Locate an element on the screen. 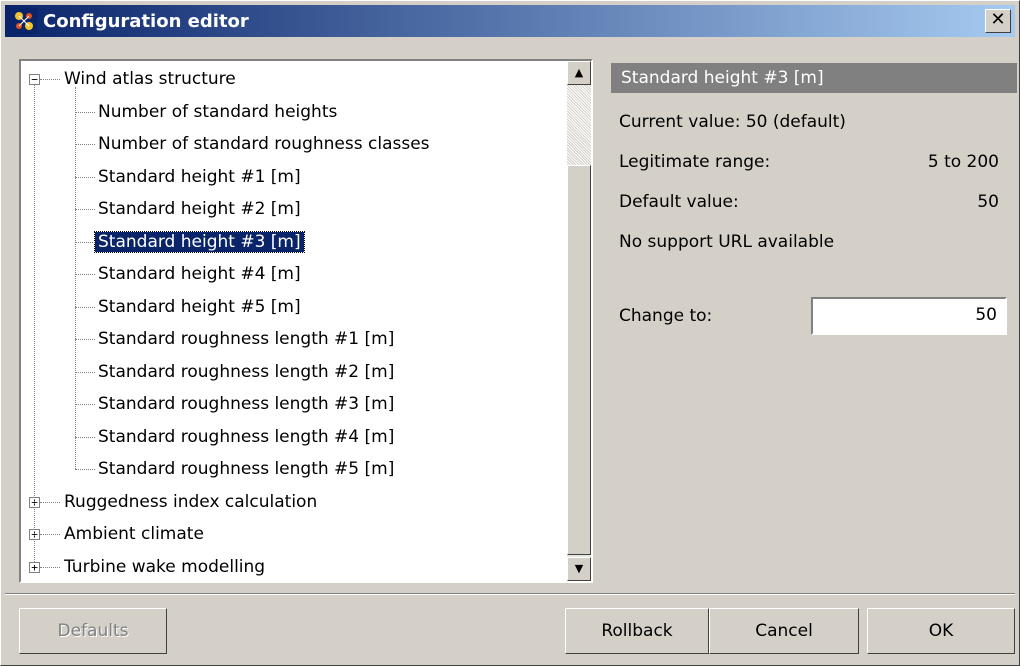 The width and height of the screenshot is (1020, 666). close-button: ✕ is located at coordinates (998, 21).